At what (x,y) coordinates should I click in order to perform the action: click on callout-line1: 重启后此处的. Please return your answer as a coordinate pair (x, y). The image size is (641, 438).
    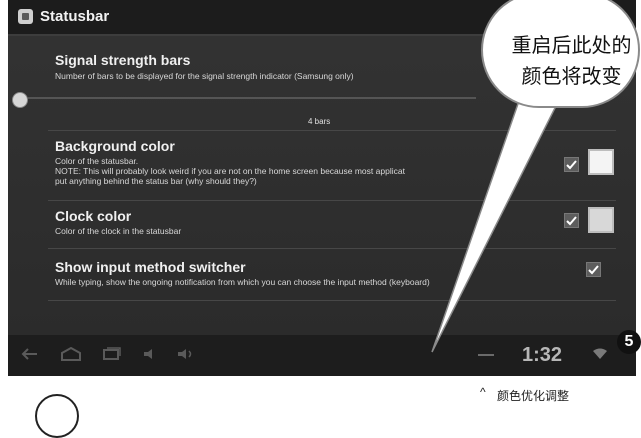
    Looking at the image, I should click on (571, 45).